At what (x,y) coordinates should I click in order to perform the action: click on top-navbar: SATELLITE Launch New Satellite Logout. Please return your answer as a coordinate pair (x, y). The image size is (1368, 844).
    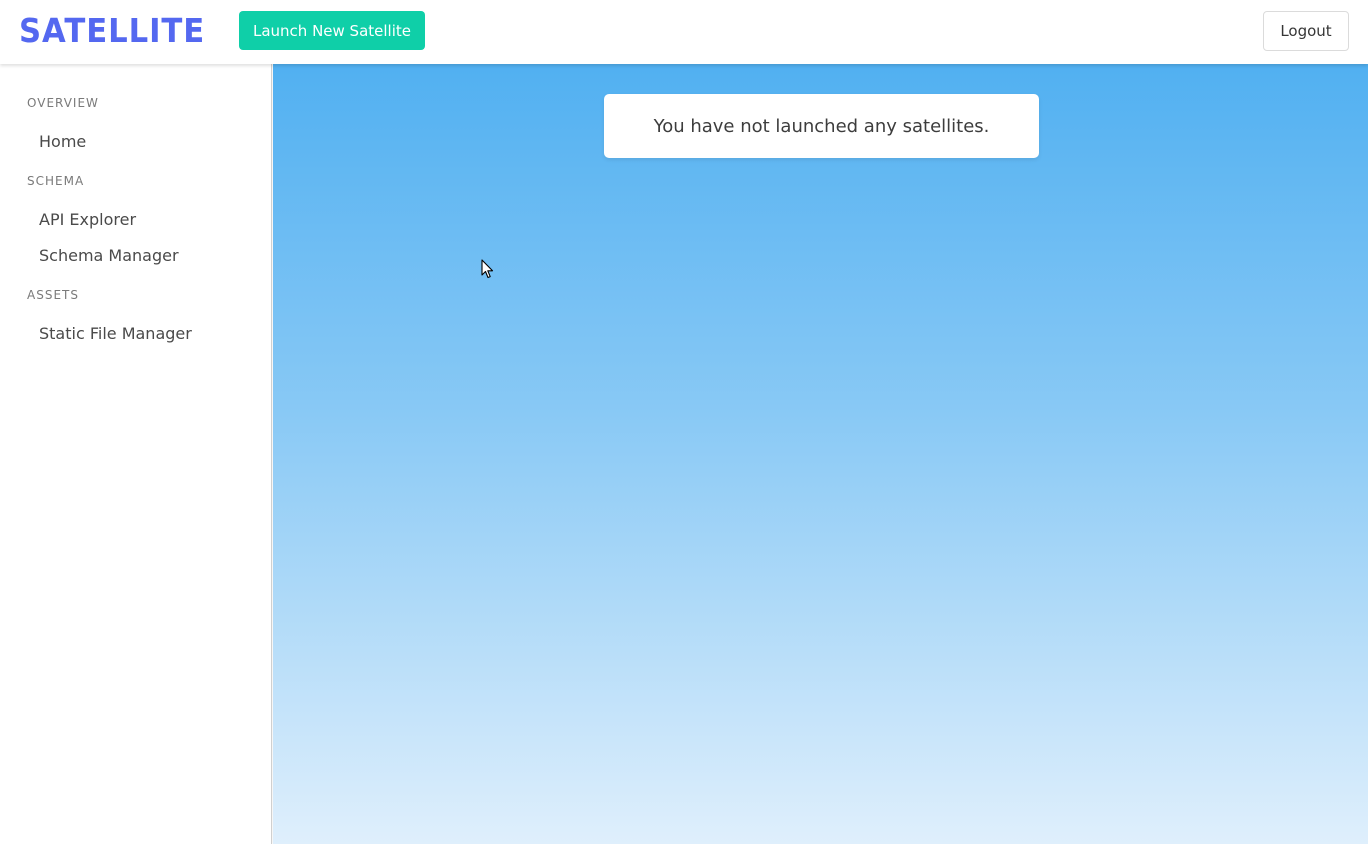
    Looking at the image, I should click on (684, 32).